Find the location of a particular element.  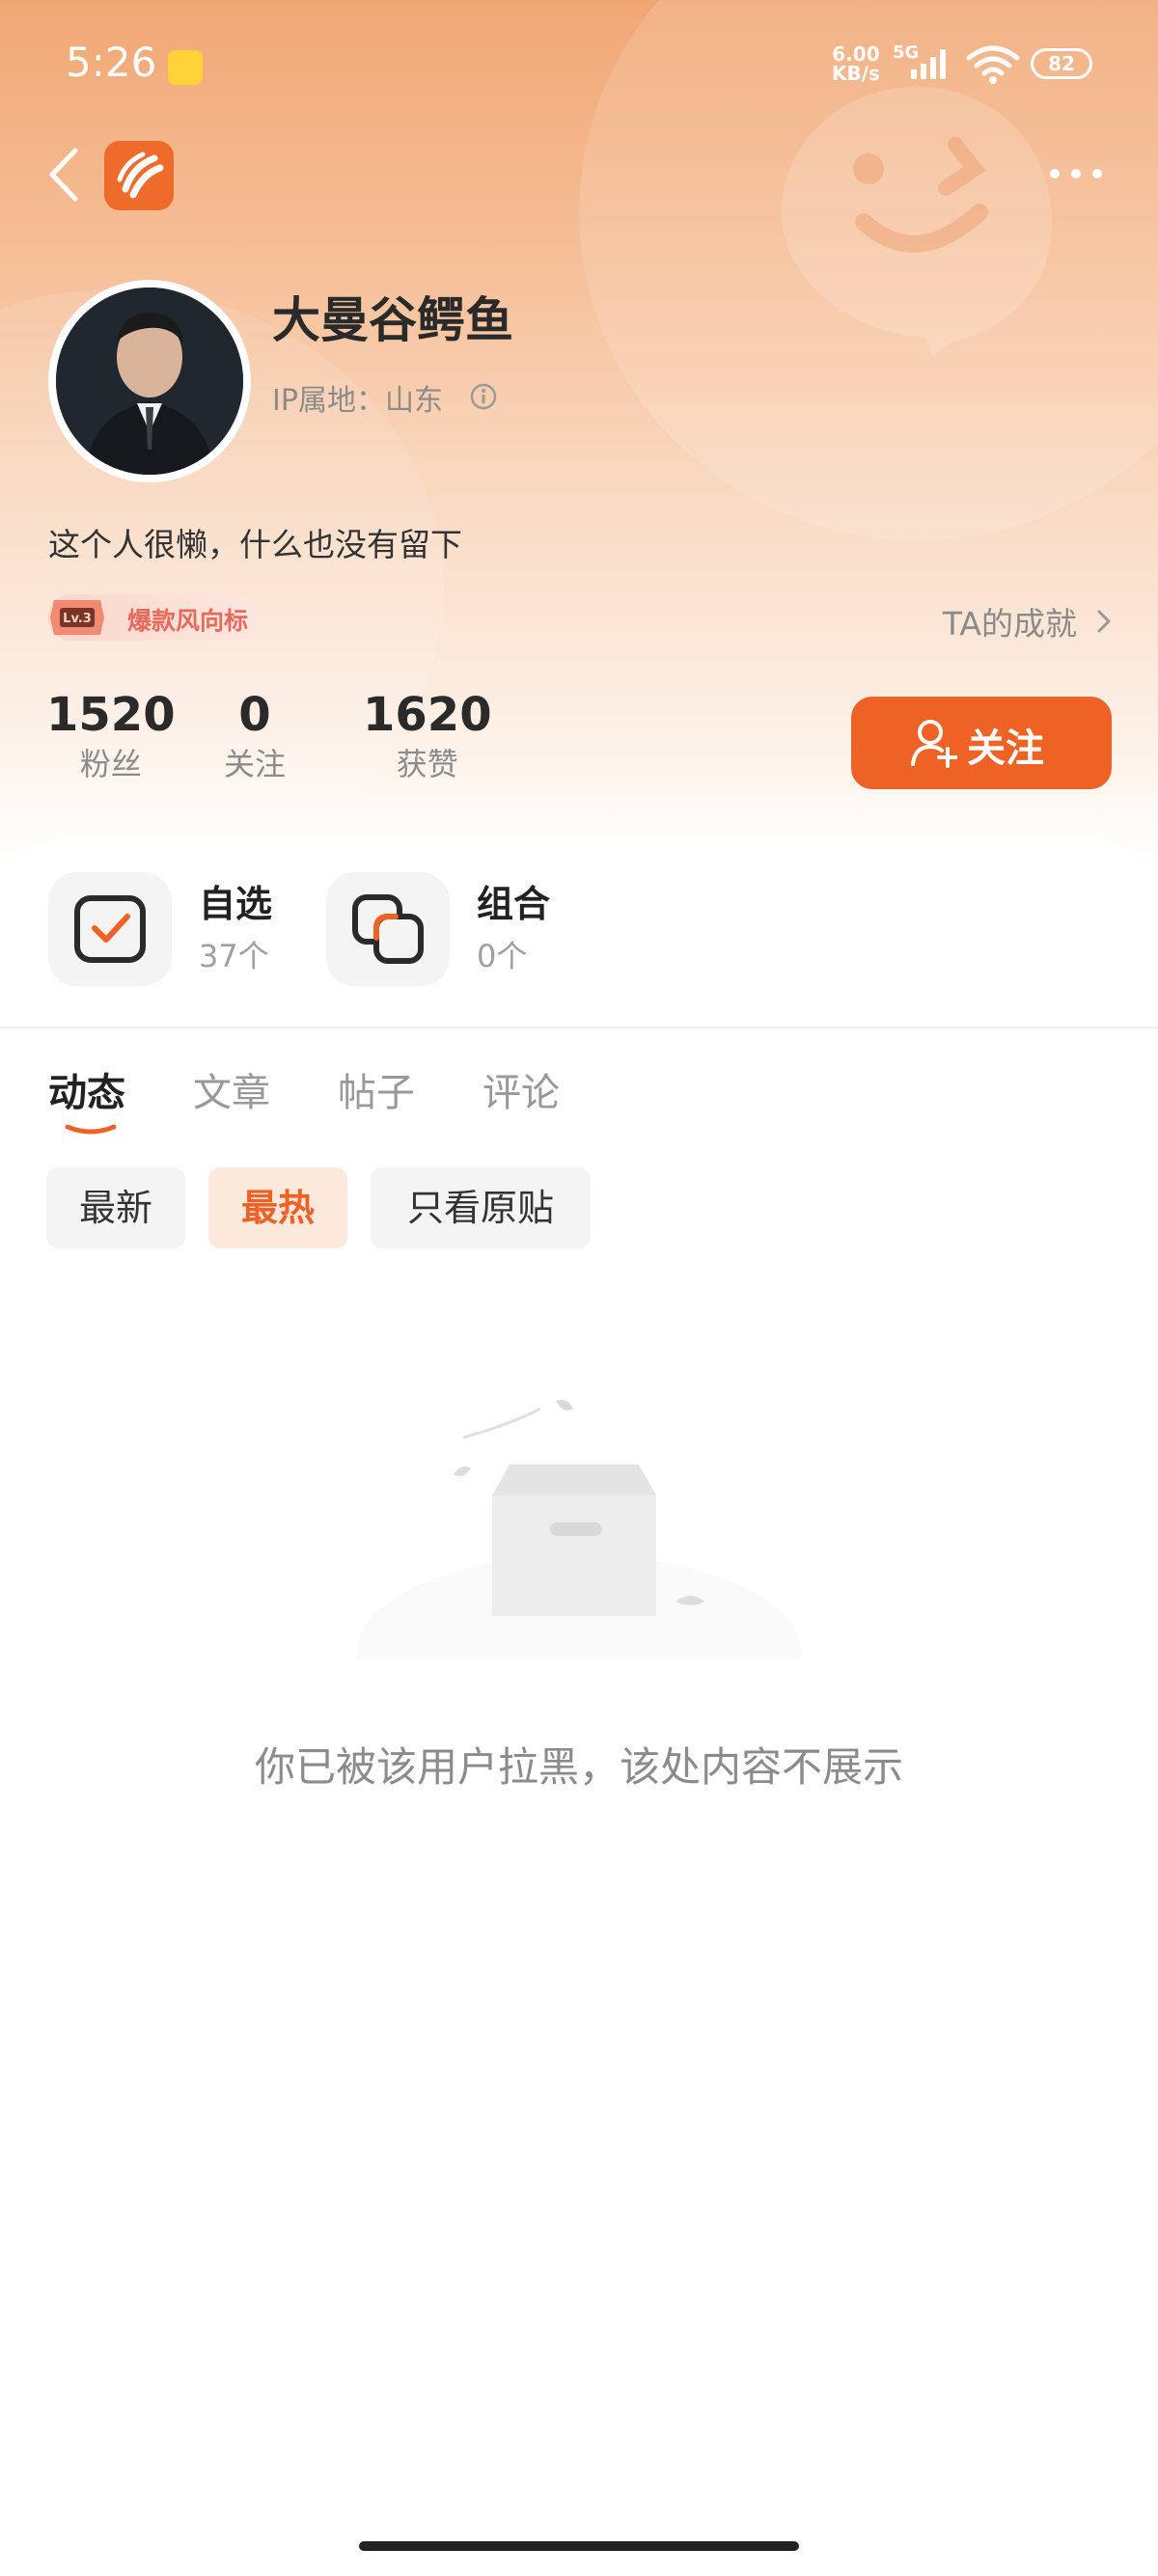

stat-value: 1520 is located at coordinates (111, 715).